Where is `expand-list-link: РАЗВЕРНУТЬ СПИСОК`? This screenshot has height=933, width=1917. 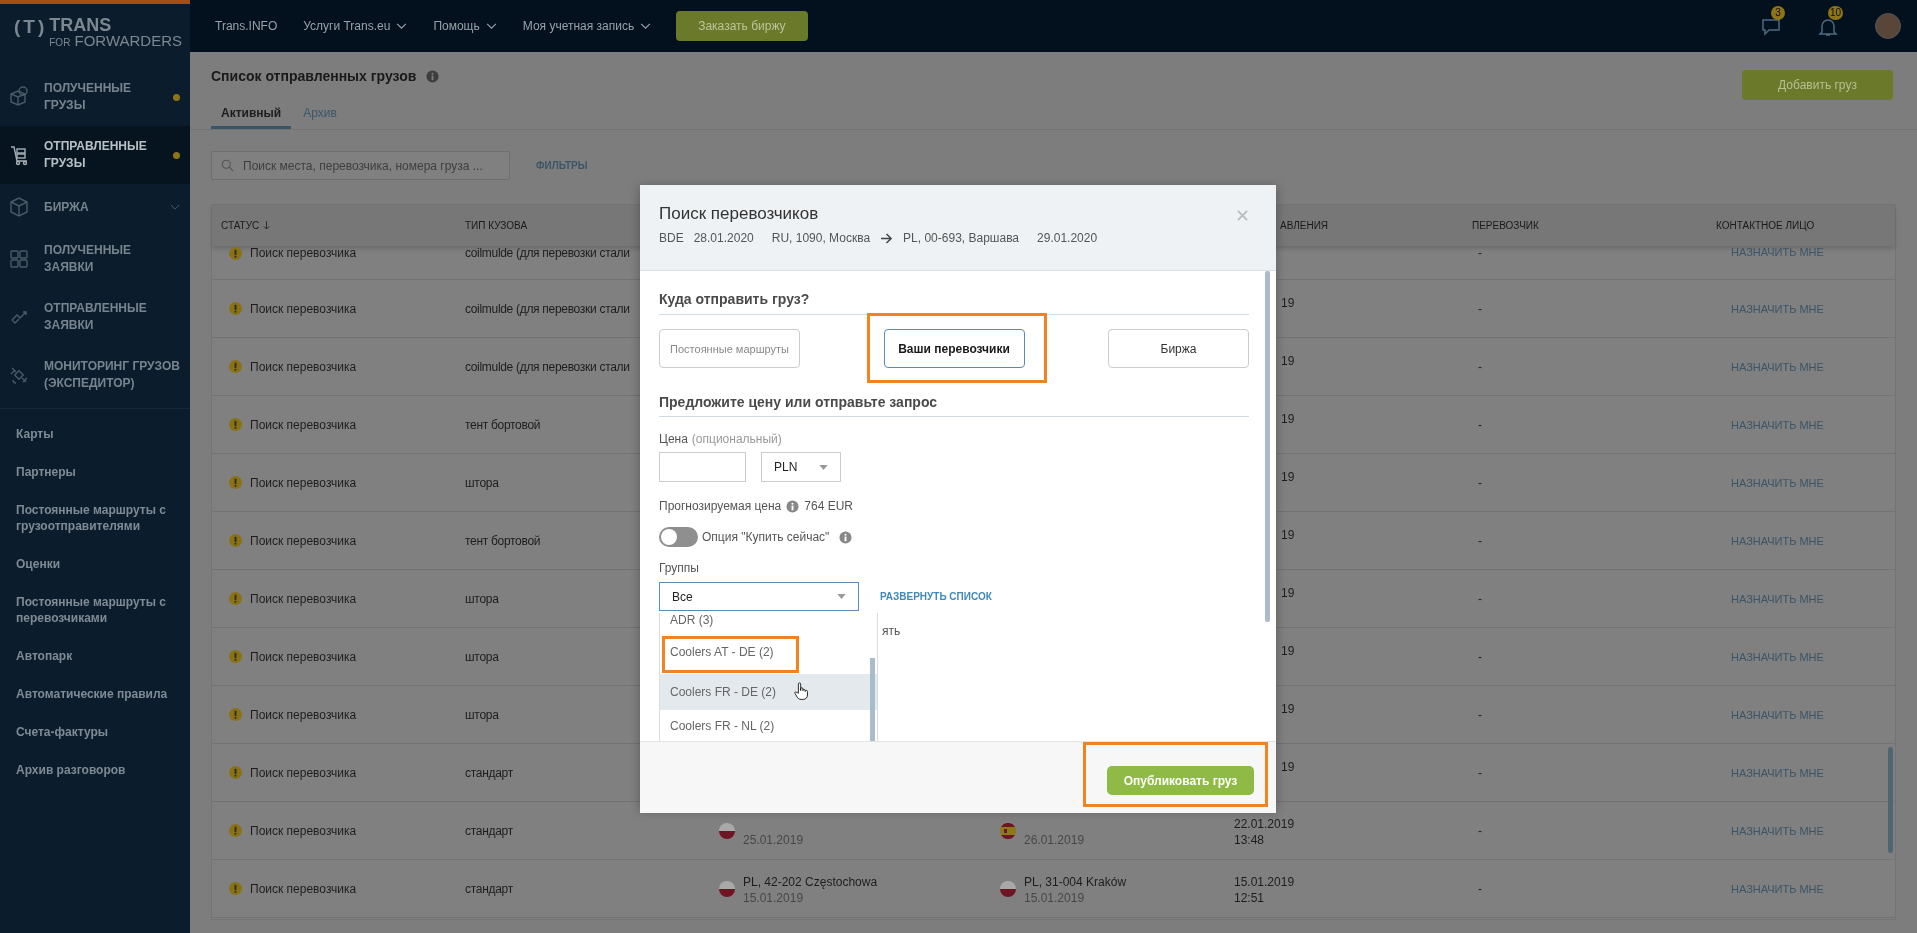 expand-list-link: РАЗВЕРНУТЬ СПИСОК is located at coordinates (936, 596).